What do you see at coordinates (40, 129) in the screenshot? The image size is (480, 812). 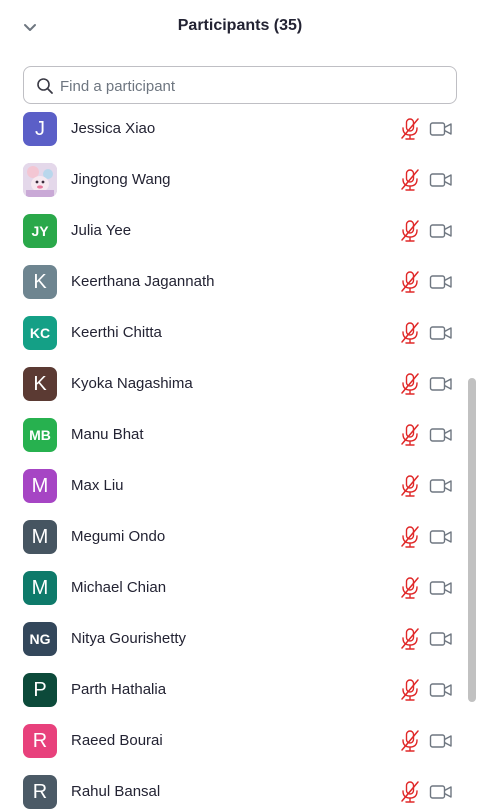 I see `avatar: J` at bounding box center [40, 129].